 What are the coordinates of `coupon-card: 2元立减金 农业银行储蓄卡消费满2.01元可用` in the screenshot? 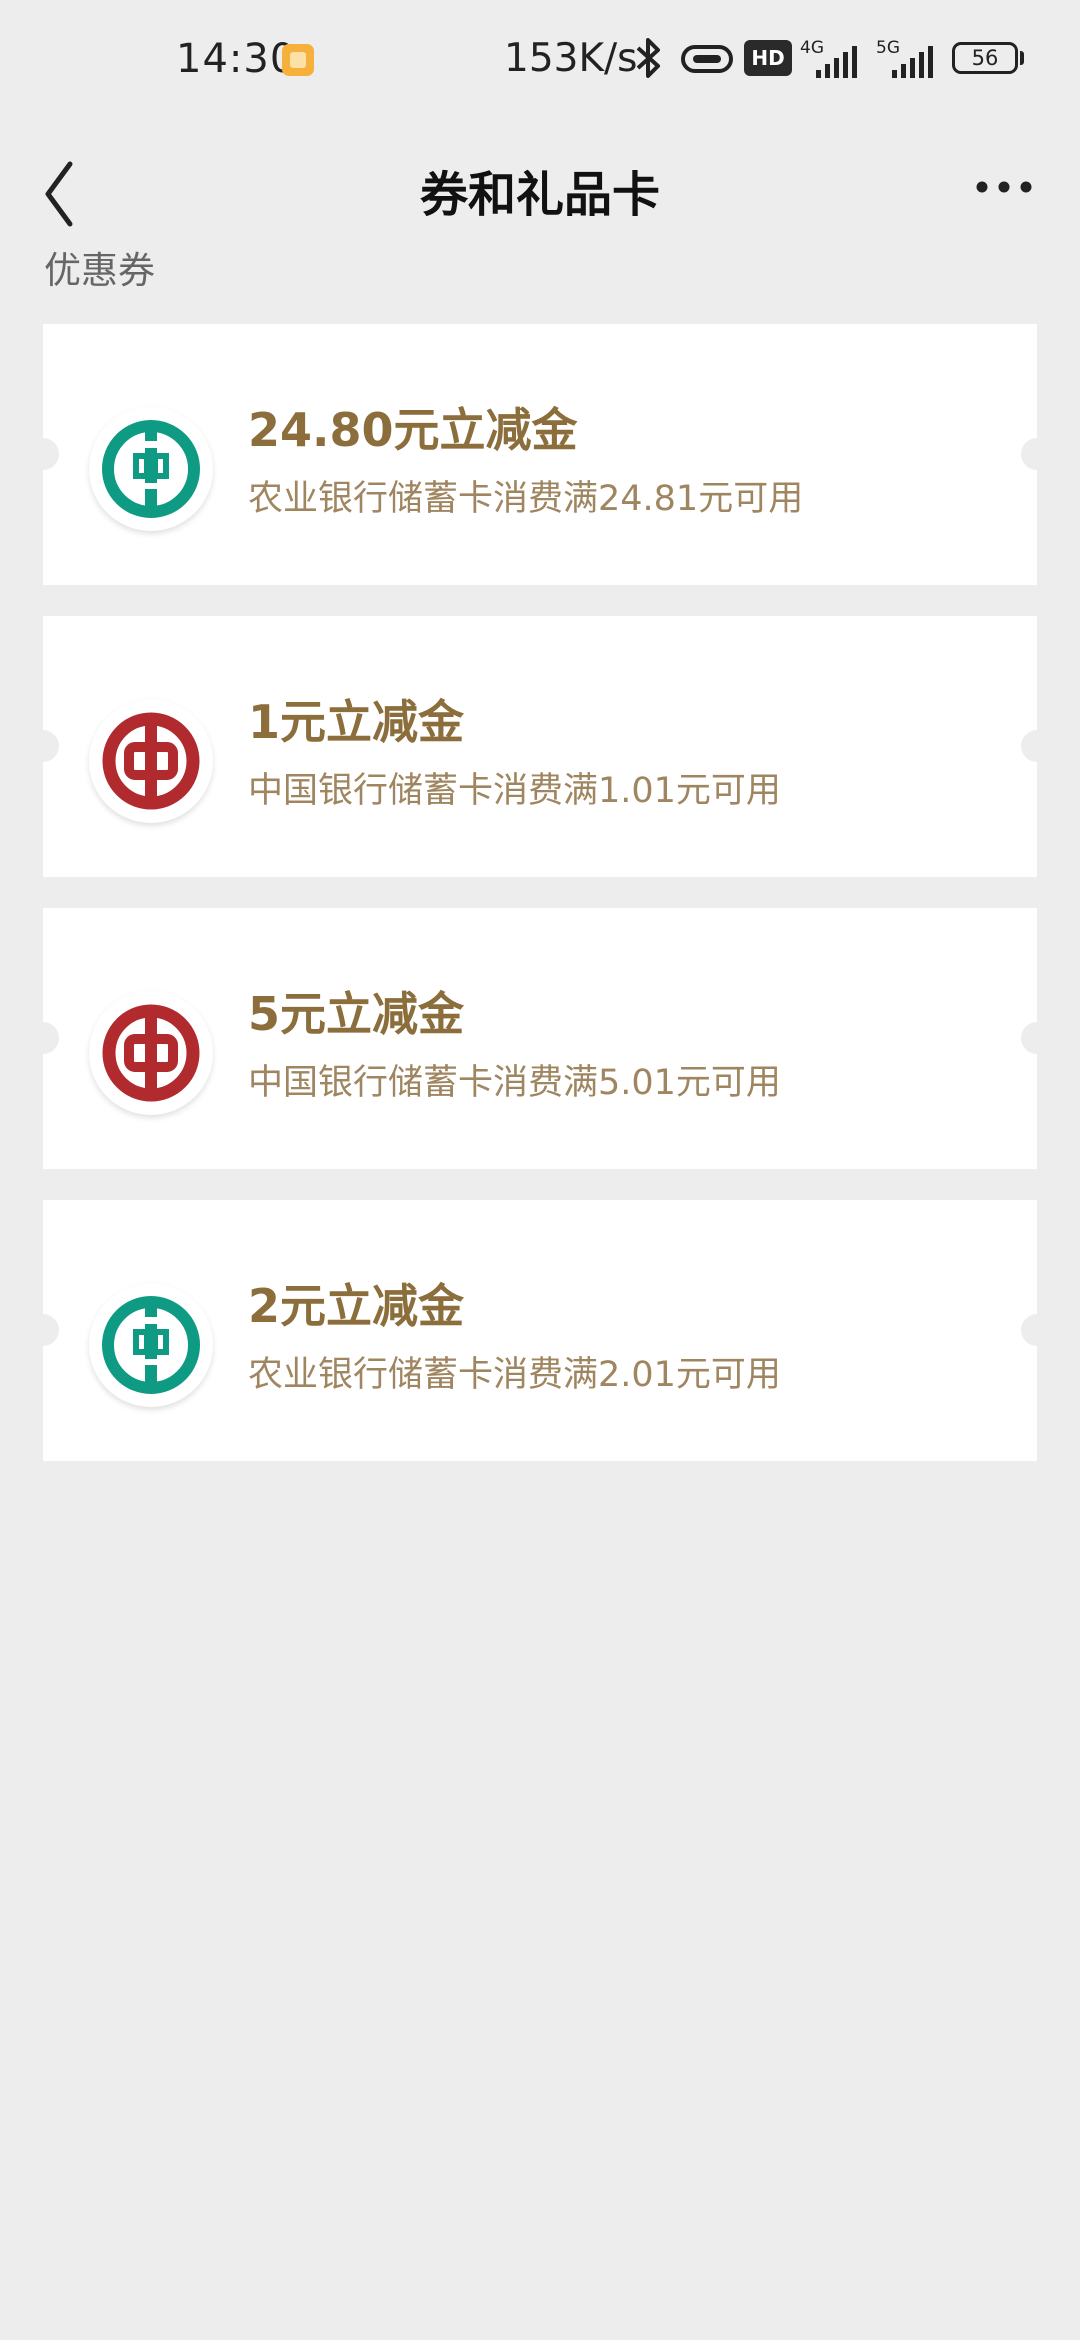 It's located at (540, 1330).